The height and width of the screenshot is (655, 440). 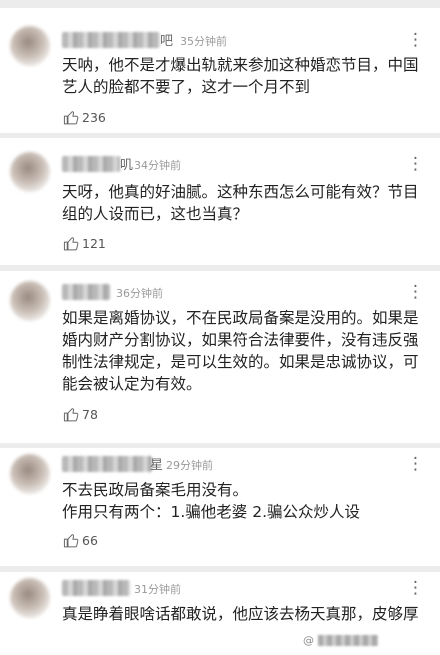 What do you see at coordinates (240, 76) in the screenshot?
I see `comment-text: 天呐，他不是才爆出轨就来参加这种婚恋节目，中国艺人的脸都不要了，这才一个月不到` at bounding box center [240, 76].